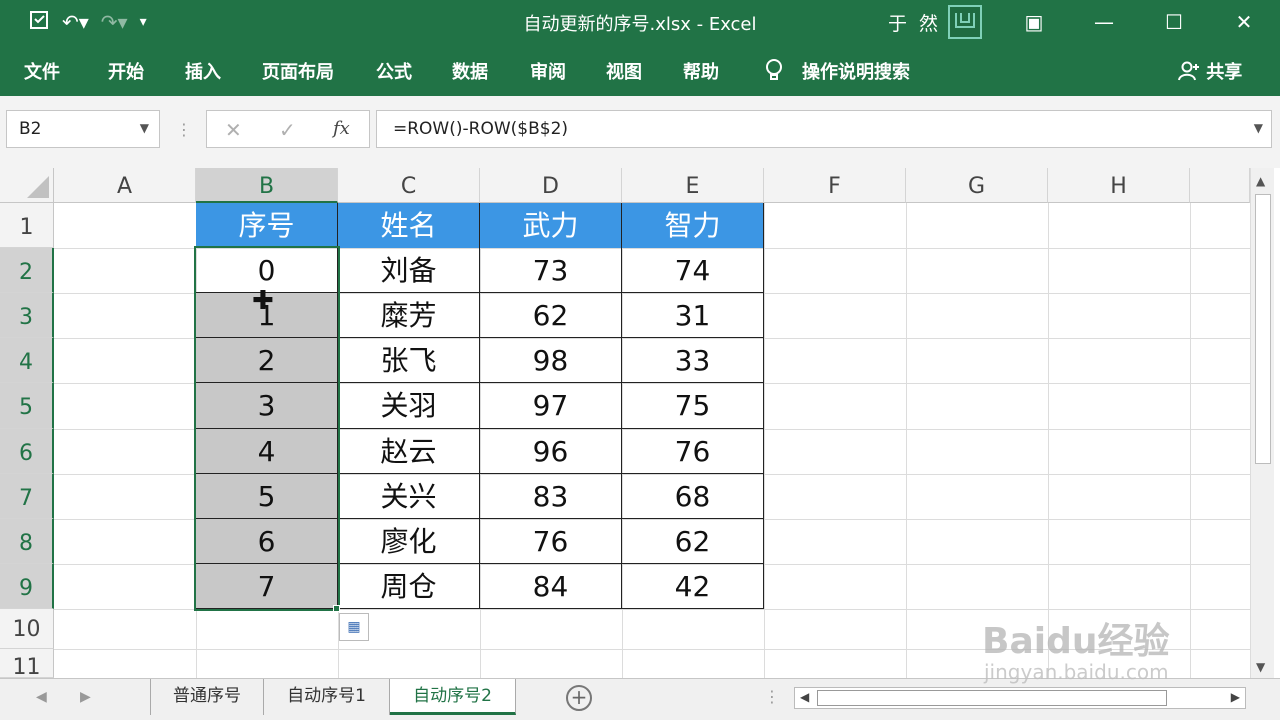 The image size is (1280, 720). I want to click on tab-help: 帮助, so click(701, 71).